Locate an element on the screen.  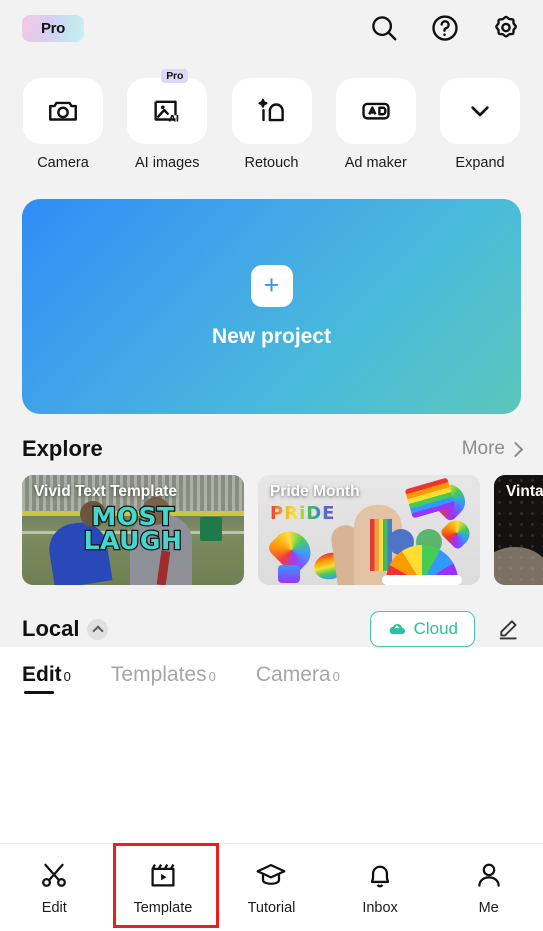
chevron-right-icon is located at coordinates (515, 449).